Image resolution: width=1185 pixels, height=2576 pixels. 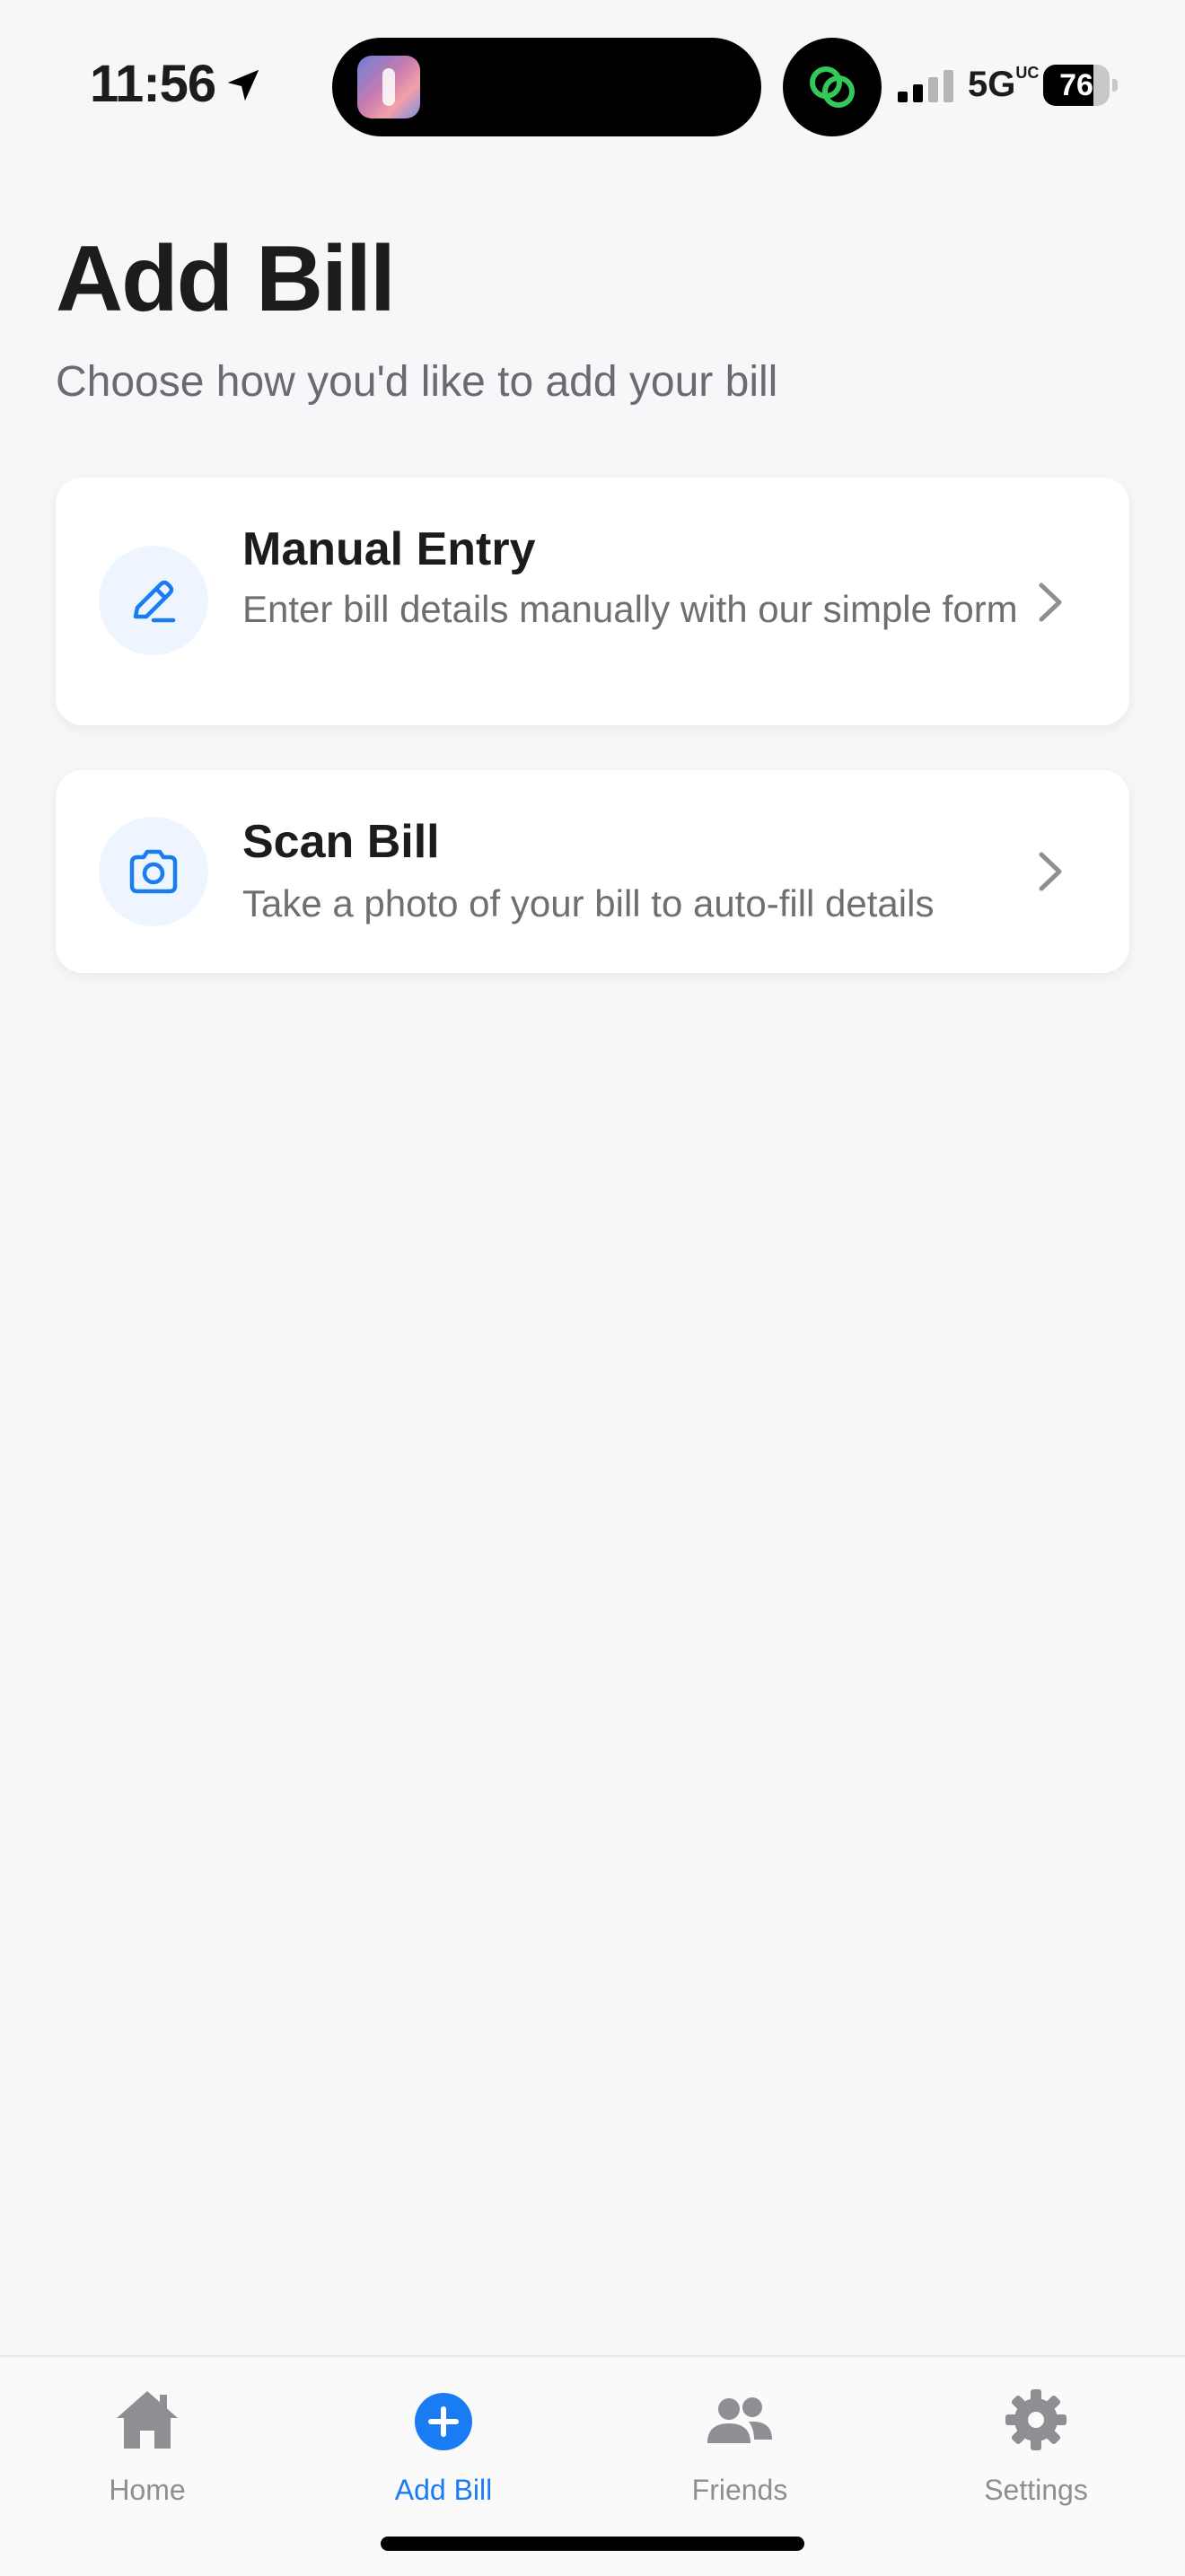 I want to click on tab-label: Add Bill, so click(x=443, y=2490).